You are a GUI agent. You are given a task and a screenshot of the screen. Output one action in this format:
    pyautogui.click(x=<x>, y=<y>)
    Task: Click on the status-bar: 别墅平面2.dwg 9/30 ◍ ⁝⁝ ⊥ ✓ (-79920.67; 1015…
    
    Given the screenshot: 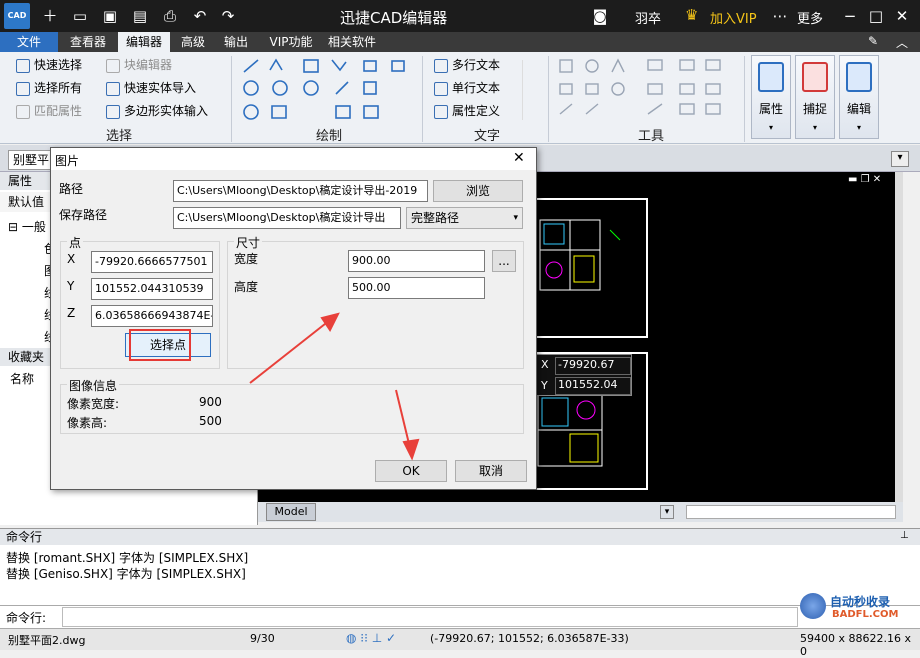 What is the action you would take?
    pyautogui.click(x=460, y=643)
    